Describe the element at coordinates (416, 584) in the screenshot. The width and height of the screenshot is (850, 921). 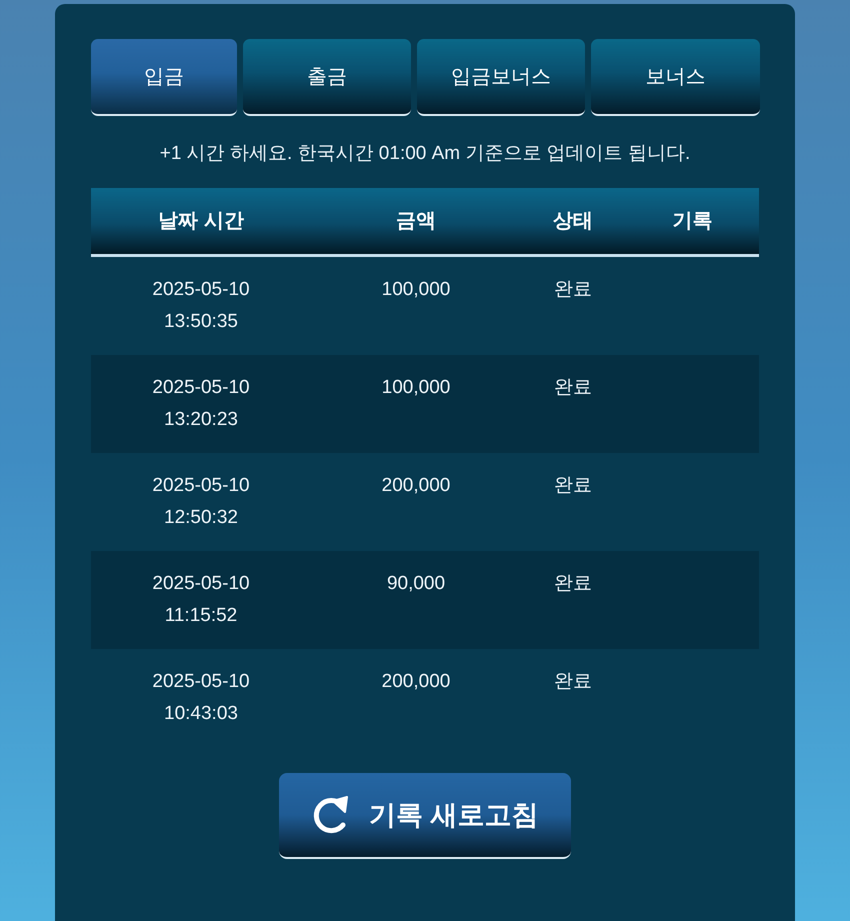
I see `amount-cell-text: 90,000` at that location.